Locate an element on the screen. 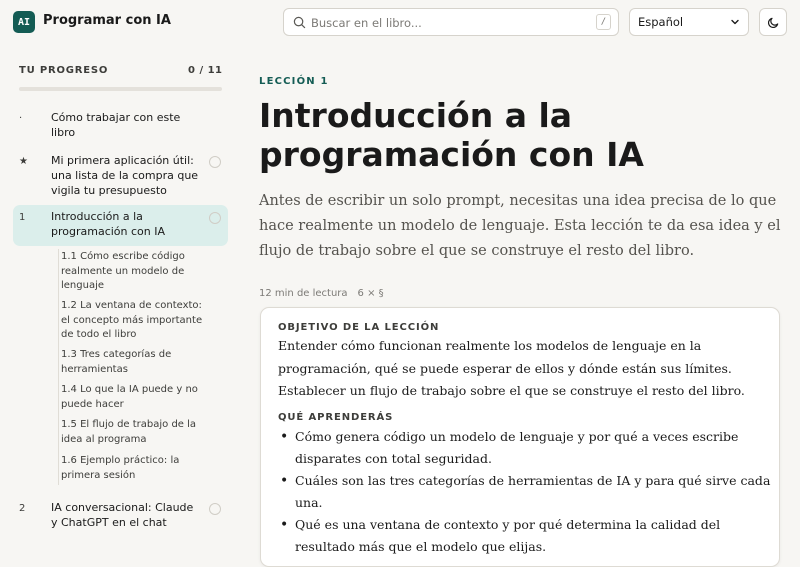 The width and height of the screenshot is (800, 567). app-title: Programar con IA is located at coordinates (107, 20).